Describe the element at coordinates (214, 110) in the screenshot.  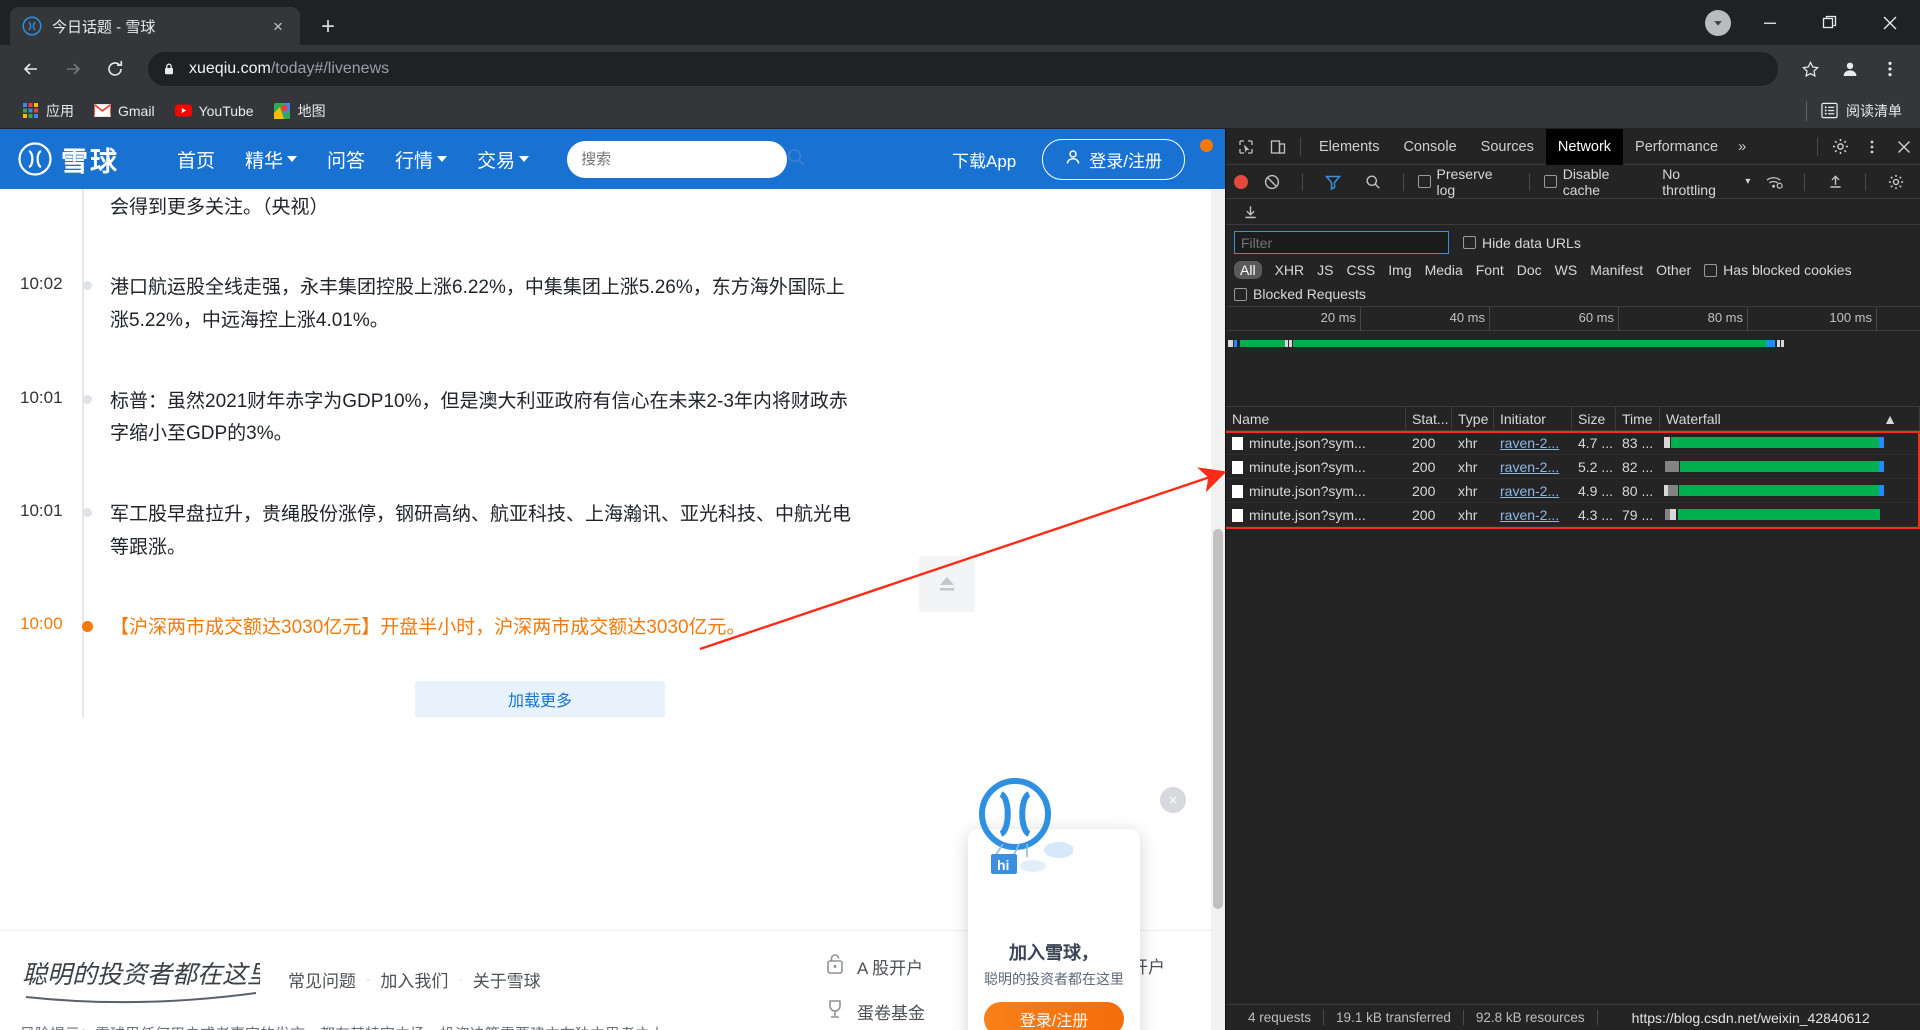
I see `bookmark-youtube: YouTube` at that location.